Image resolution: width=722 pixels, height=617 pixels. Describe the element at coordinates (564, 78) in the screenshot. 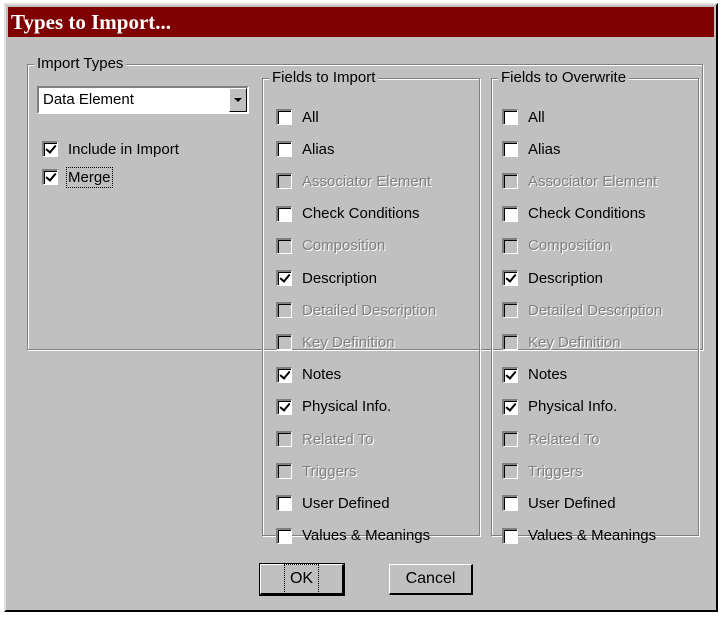

I see `fields-to-overwrite-label: Fields to Overwrite` at that location.